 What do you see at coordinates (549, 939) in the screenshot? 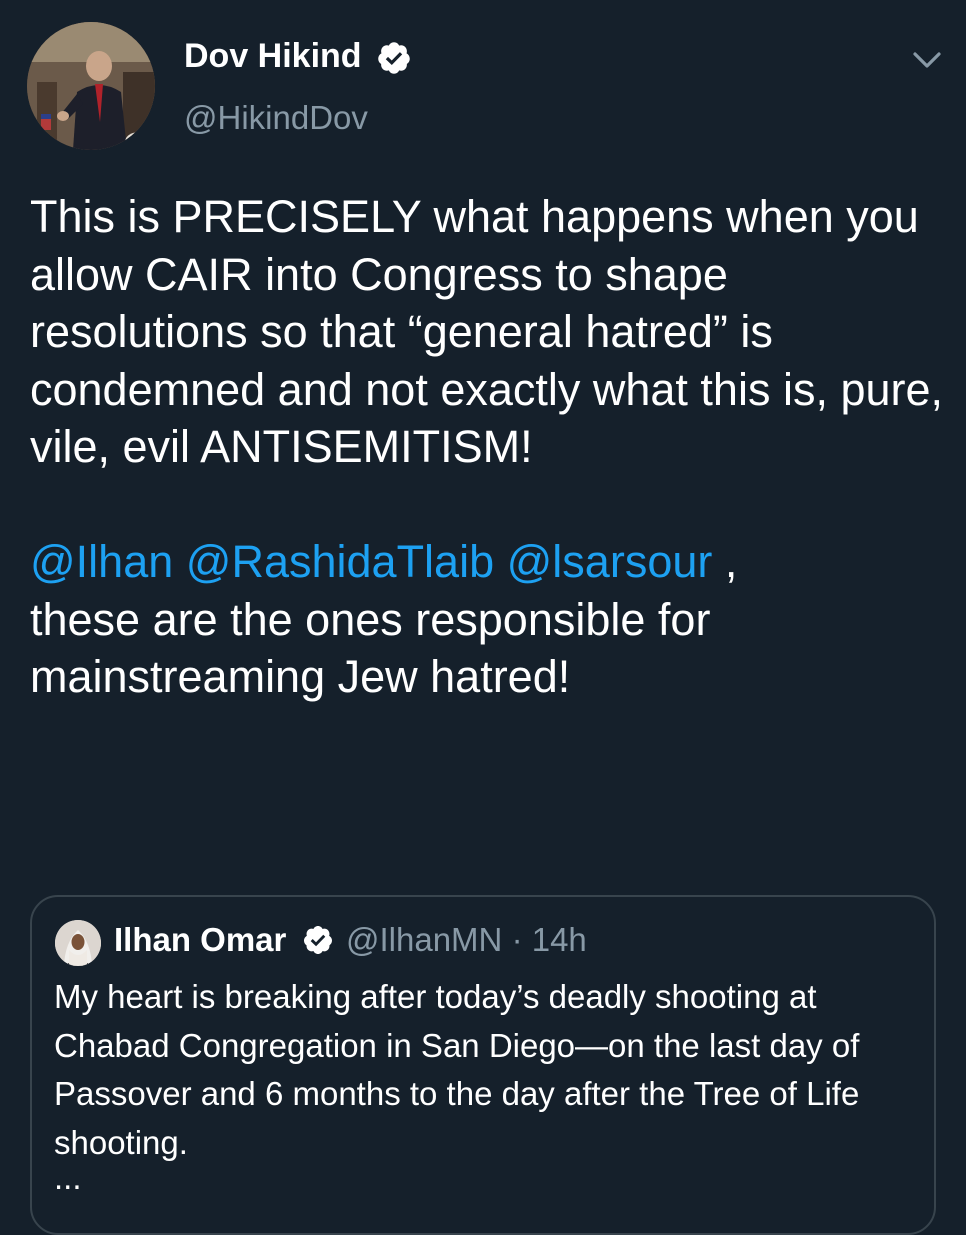
I see `quoted-timestamp: · 14h` at bounding box center [549, 939].